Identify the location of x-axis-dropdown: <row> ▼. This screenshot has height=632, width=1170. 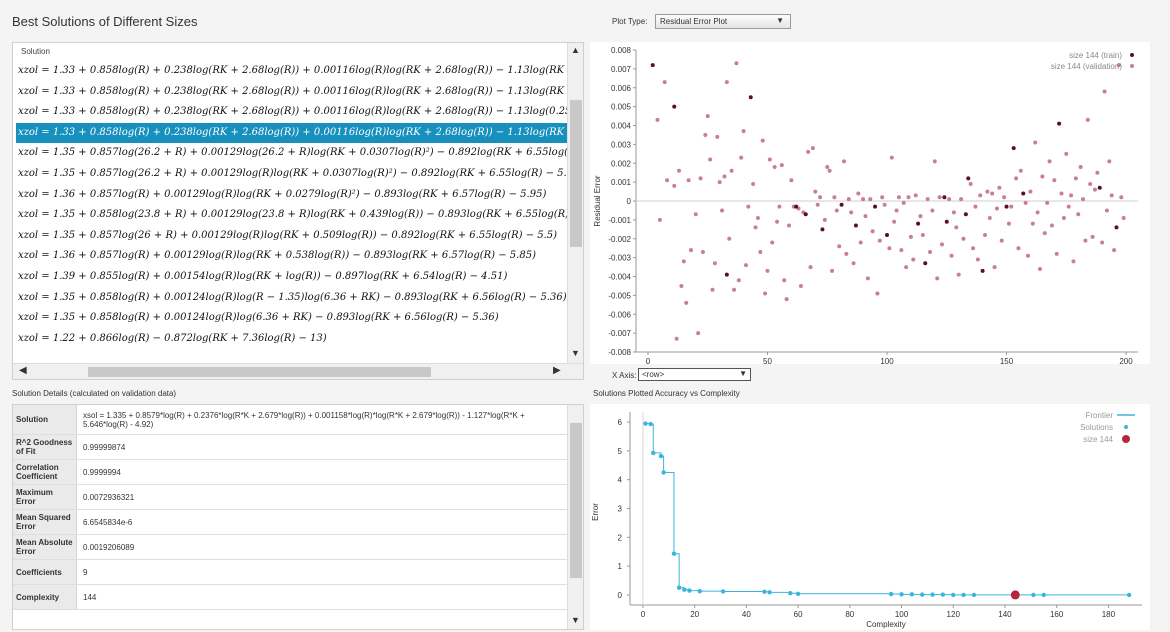
(694, 374).